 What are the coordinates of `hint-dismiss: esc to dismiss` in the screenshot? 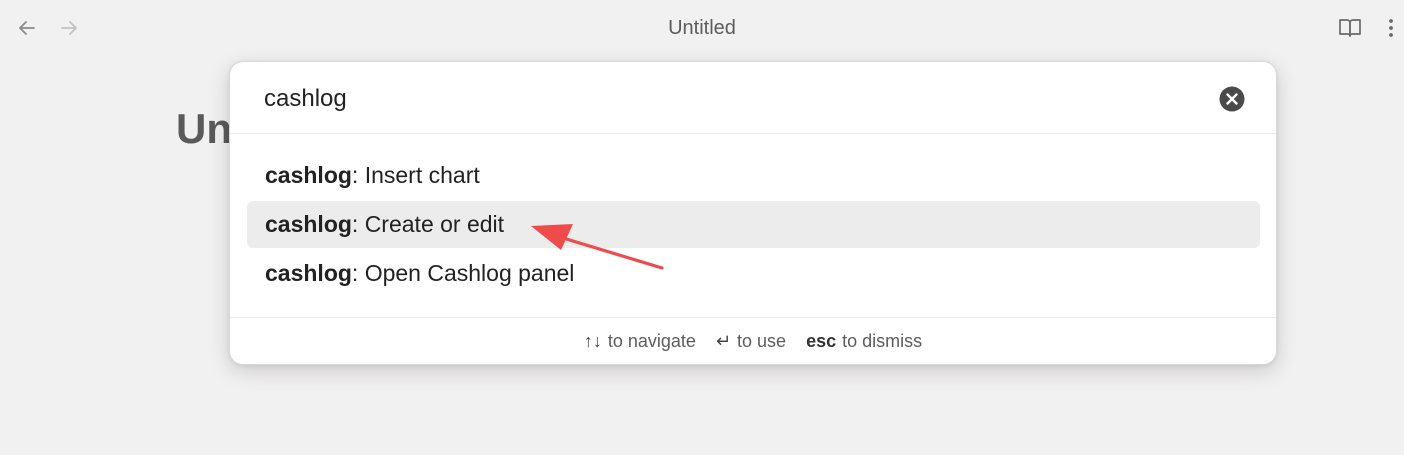 It's located at (864, 341).